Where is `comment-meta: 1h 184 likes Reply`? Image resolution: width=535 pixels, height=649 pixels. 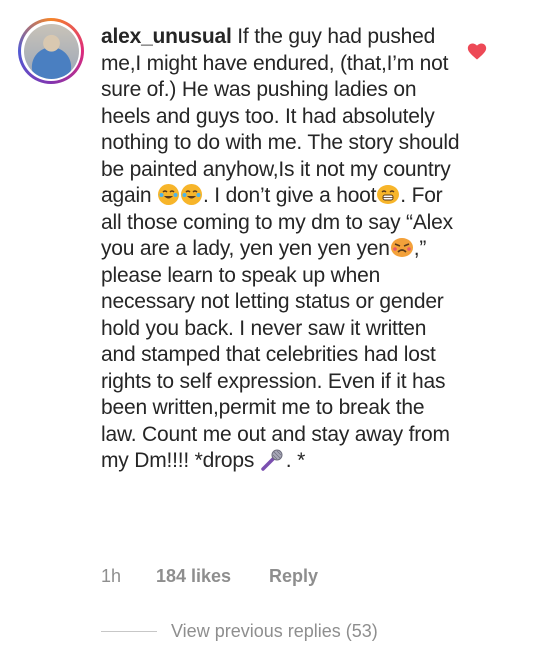 comment-meta: 1h 184 likes Reply is located at coordinates (209, 576).